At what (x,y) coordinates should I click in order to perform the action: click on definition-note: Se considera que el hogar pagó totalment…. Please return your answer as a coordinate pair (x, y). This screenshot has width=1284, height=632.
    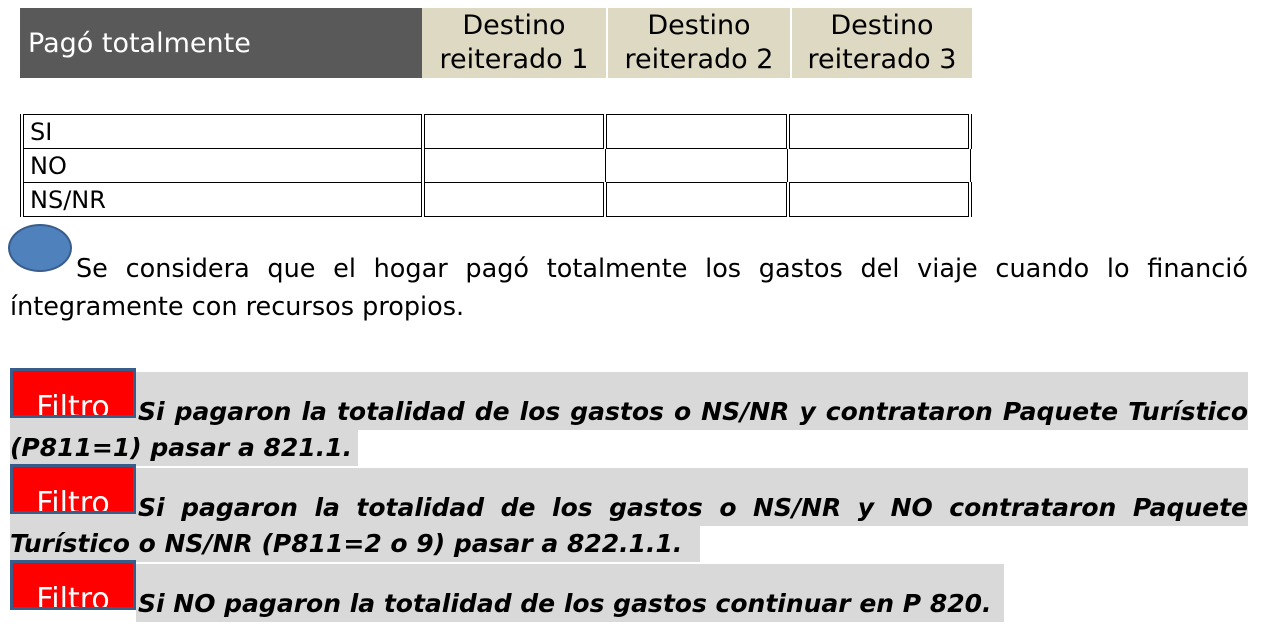
    Looking at the image, I should click on (629, 288).